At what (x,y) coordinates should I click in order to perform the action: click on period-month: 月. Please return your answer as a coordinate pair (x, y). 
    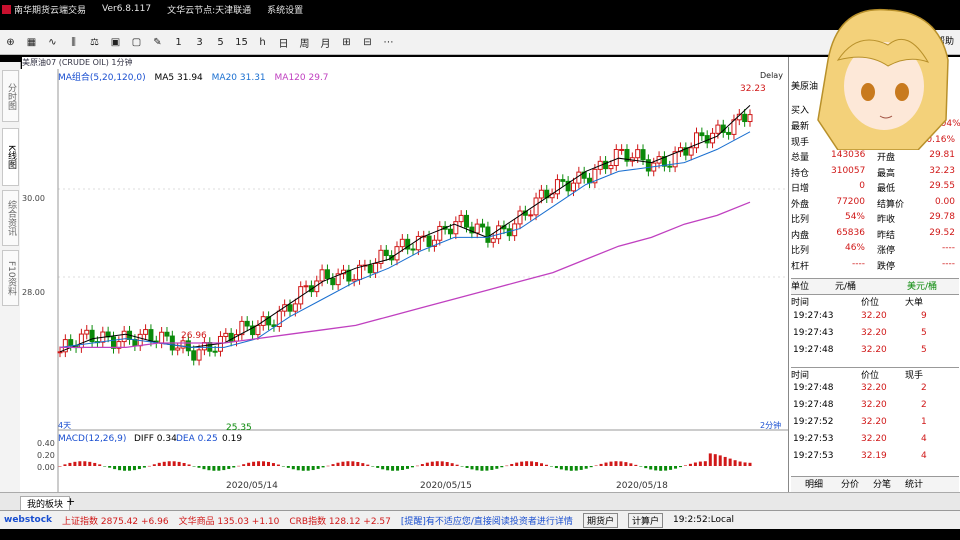
    Looking at the image, I should click on (325, 42).